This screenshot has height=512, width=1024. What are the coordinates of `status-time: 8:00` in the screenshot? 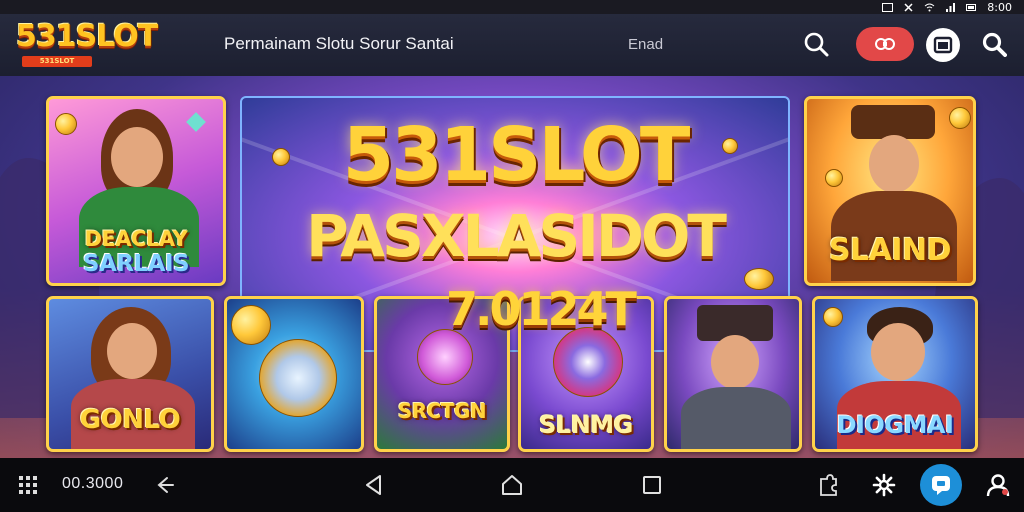 It's located at (999, 7).